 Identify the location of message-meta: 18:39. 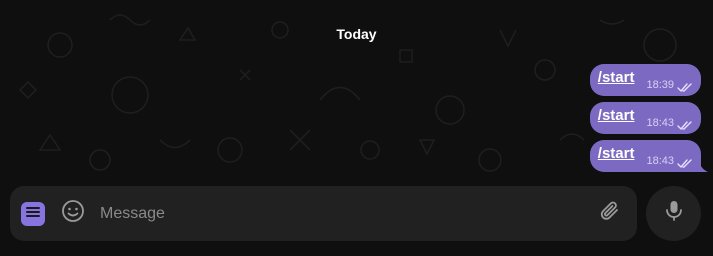
(669, 85).